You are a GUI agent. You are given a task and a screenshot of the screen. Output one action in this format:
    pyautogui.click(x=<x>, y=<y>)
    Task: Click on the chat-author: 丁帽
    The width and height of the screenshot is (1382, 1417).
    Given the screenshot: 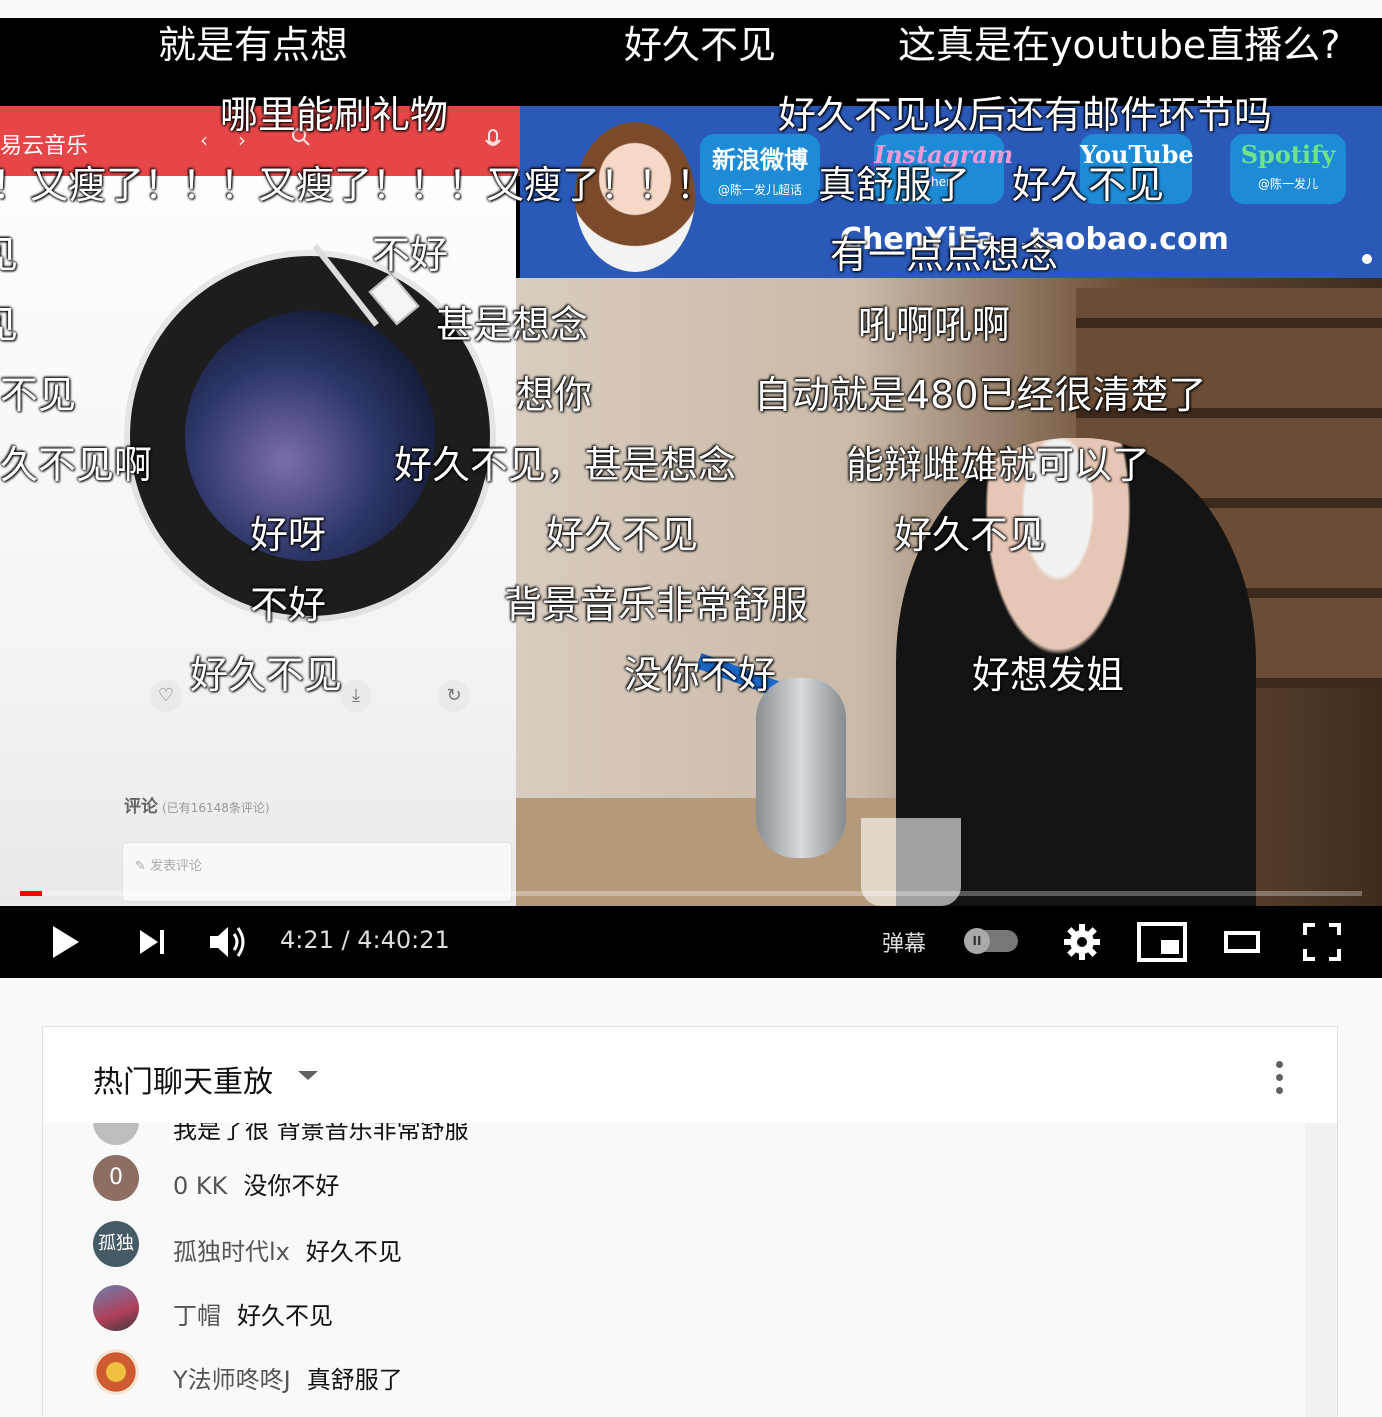 What is the action you would take?
    pyautogui.click(x=197, y=1316)
    